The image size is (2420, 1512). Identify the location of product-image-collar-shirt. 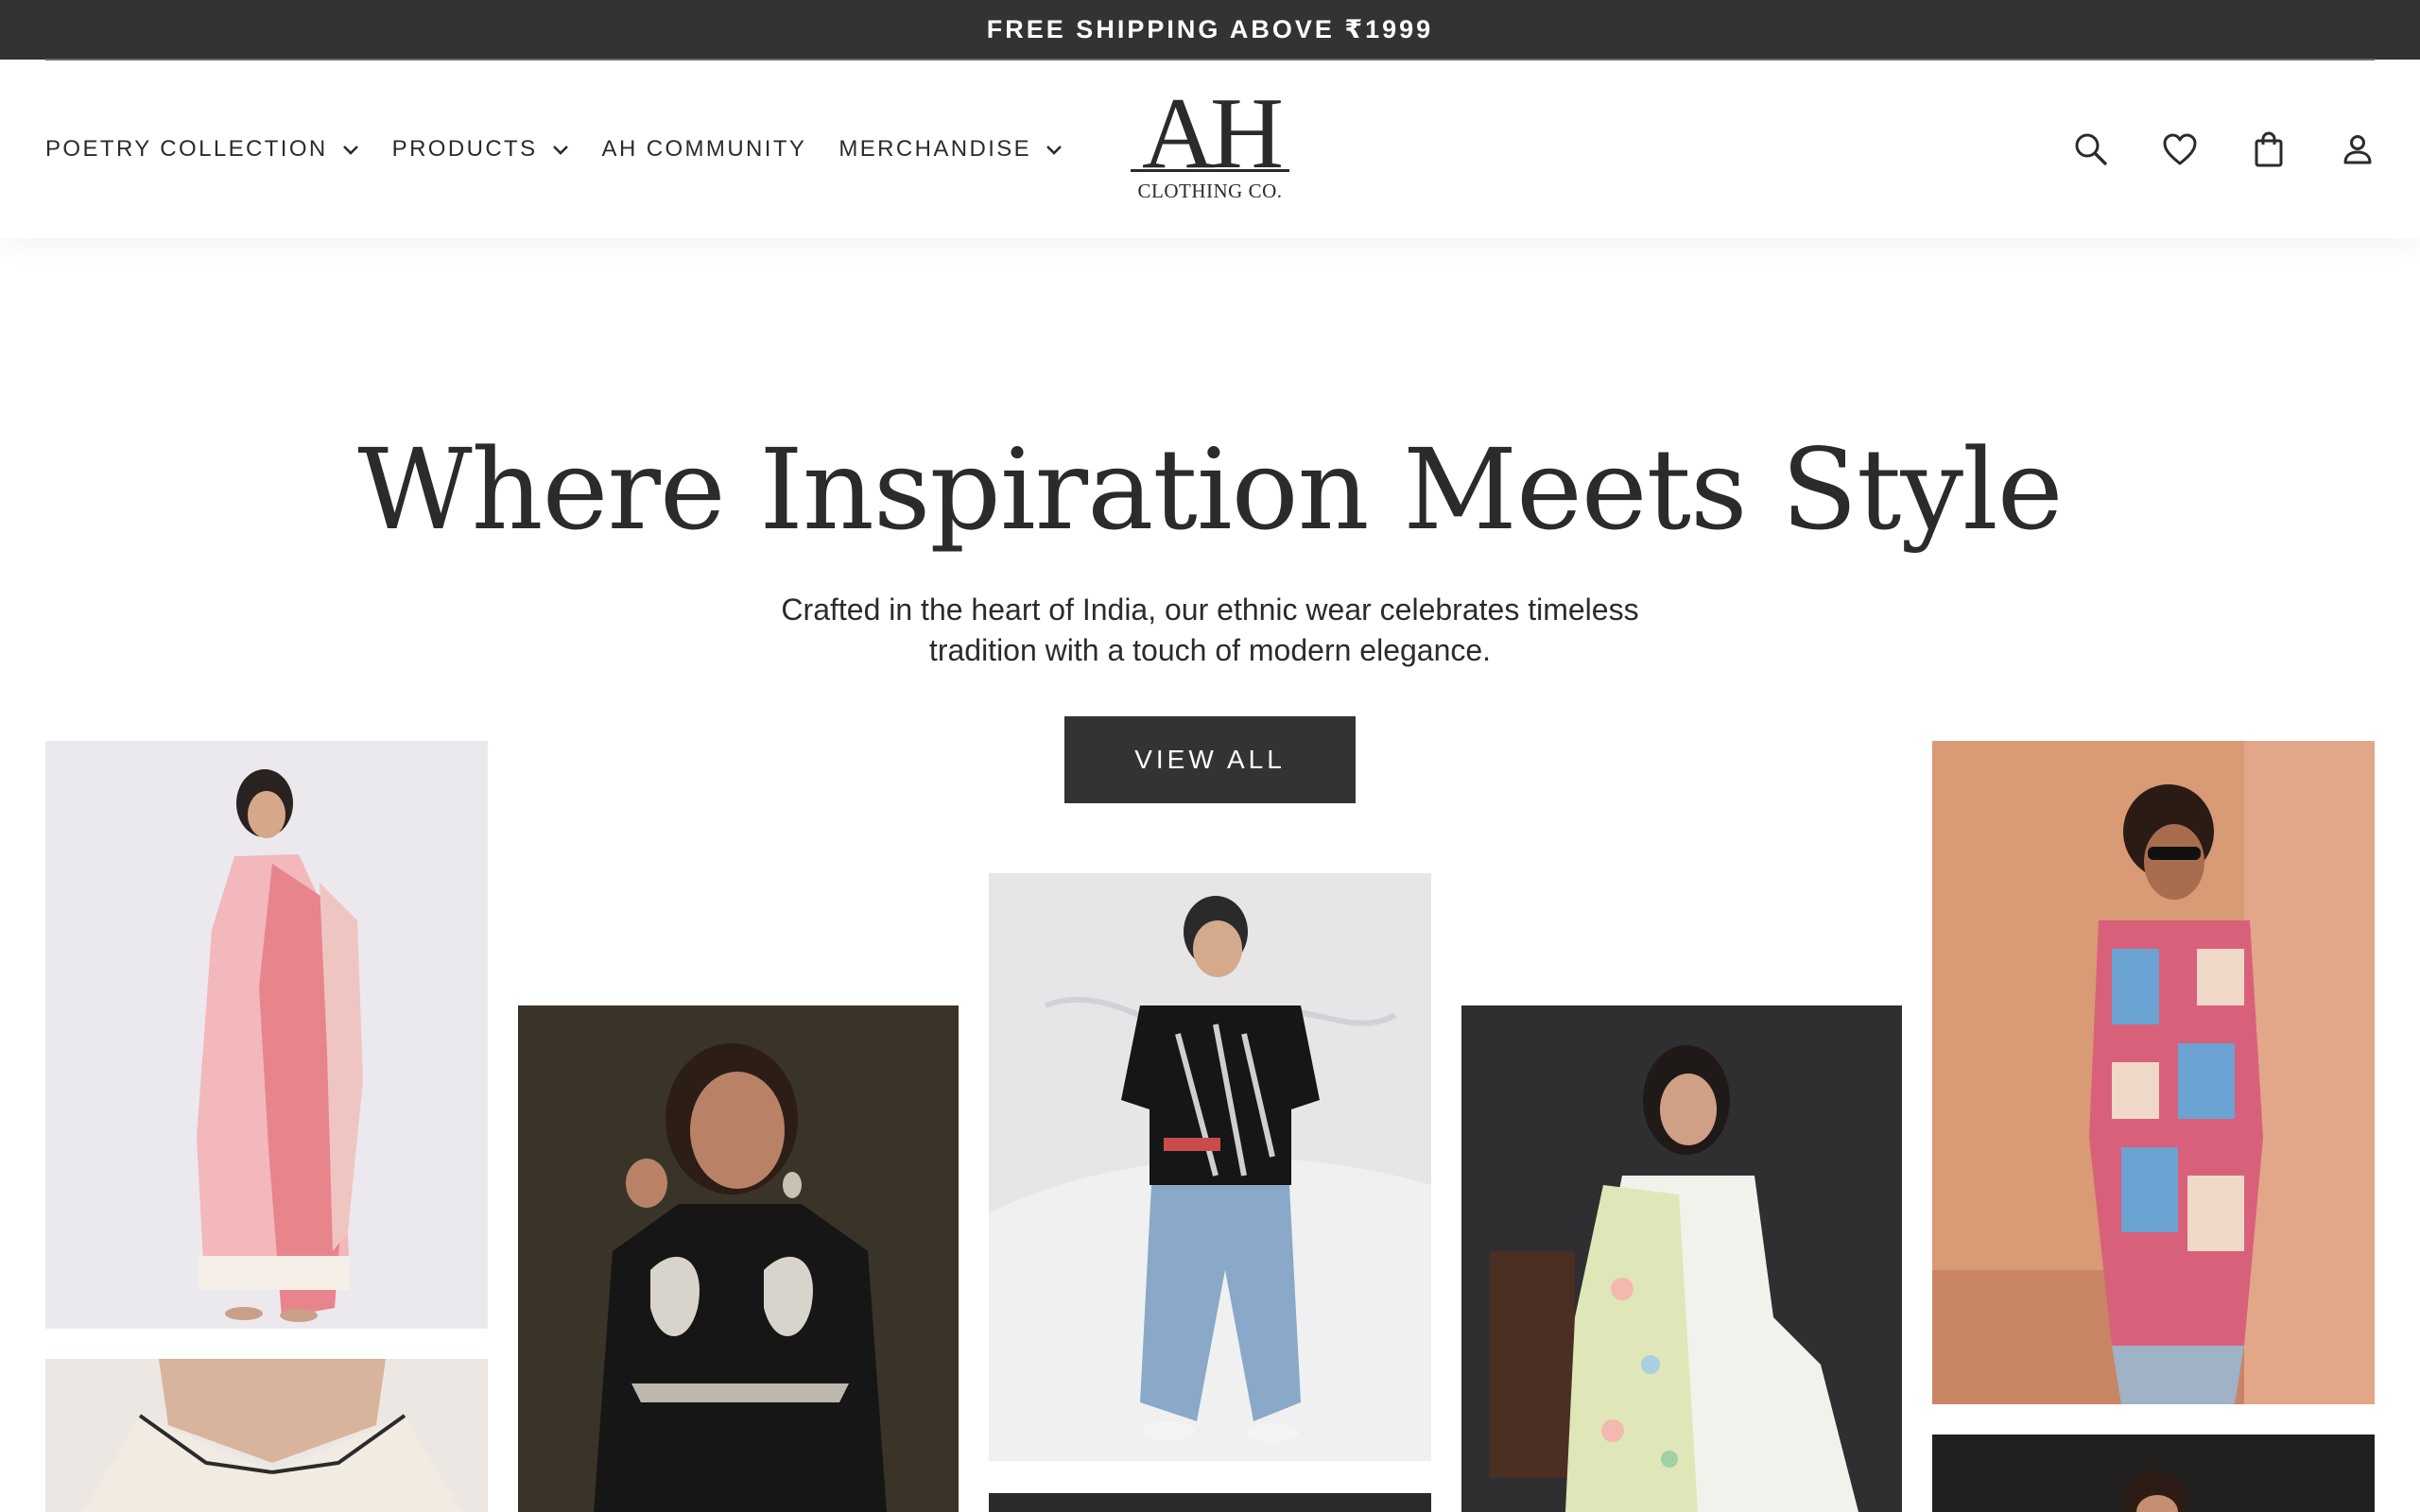
(266, 1435).